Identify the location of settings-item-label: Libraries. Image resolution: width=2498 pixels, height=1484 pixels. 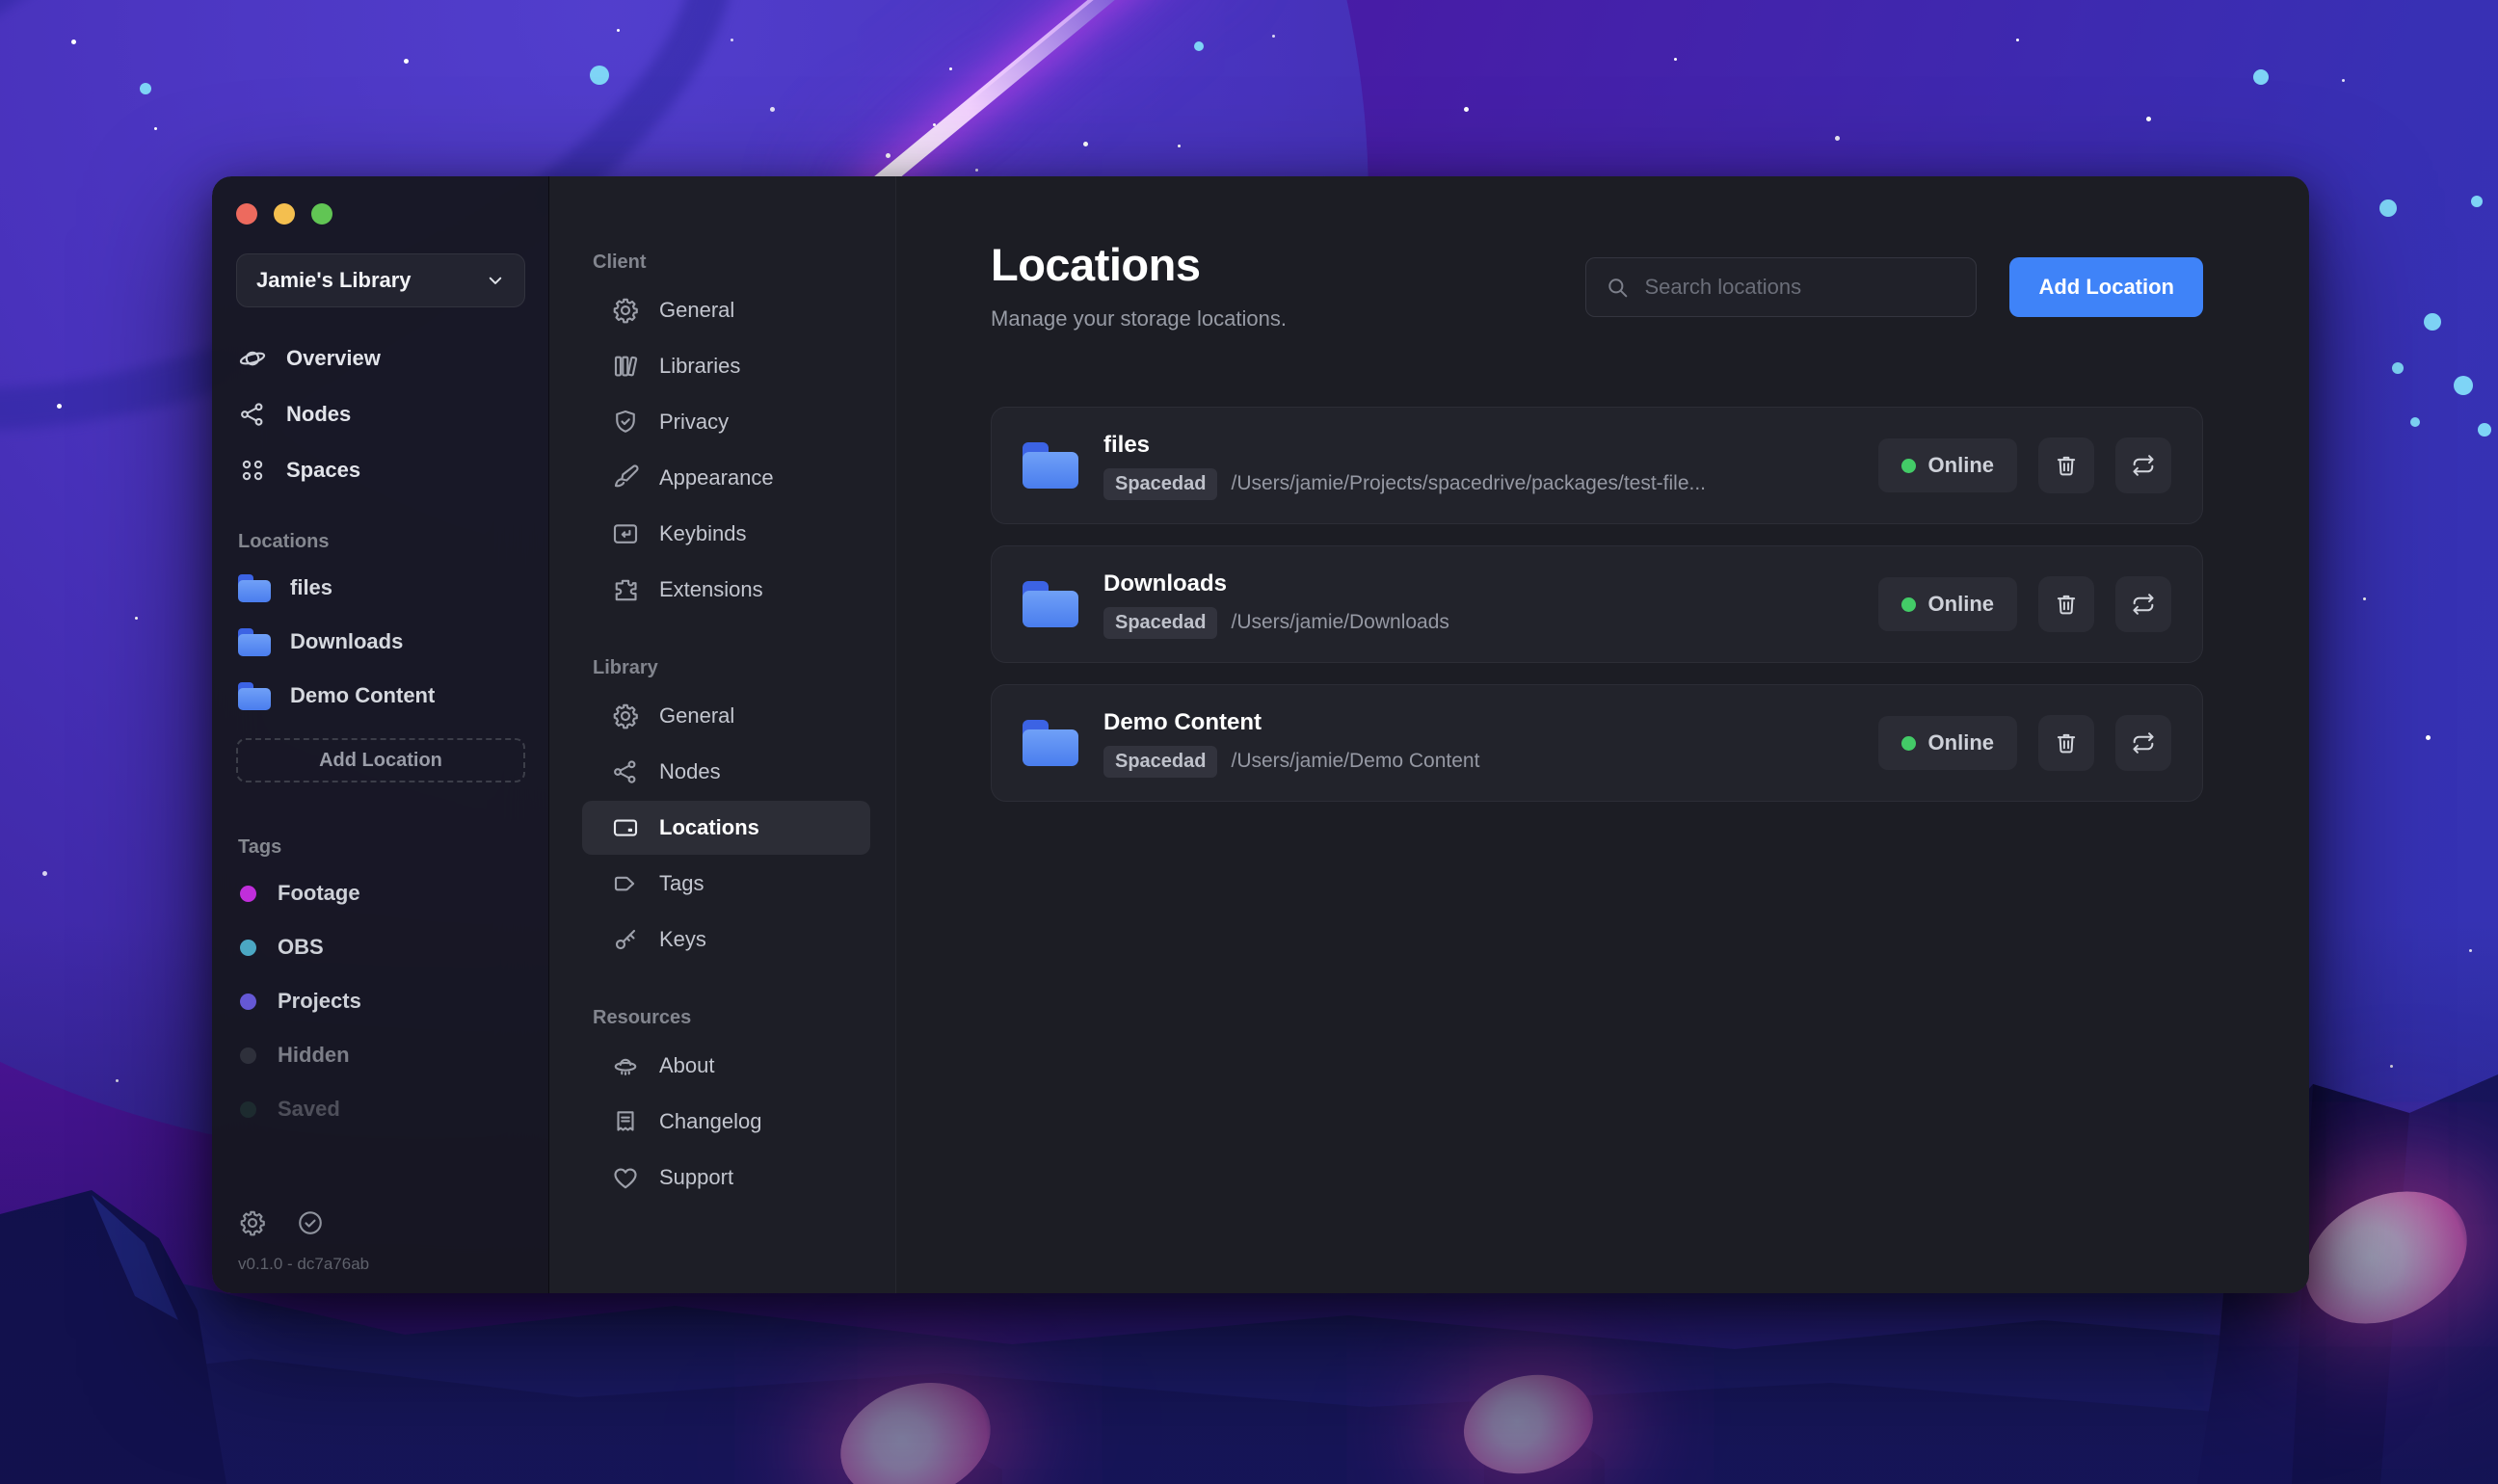
(700, 366).